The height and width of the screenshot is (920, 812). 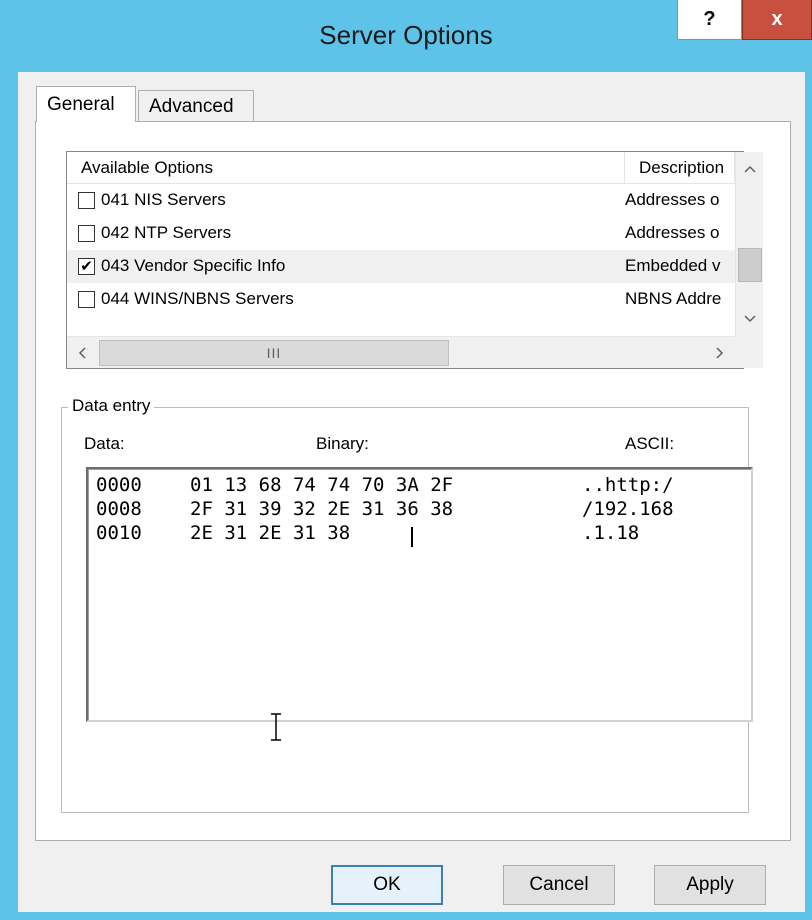 I want to click on horizontal-scrollbar: III, so click(x=401, y=352).